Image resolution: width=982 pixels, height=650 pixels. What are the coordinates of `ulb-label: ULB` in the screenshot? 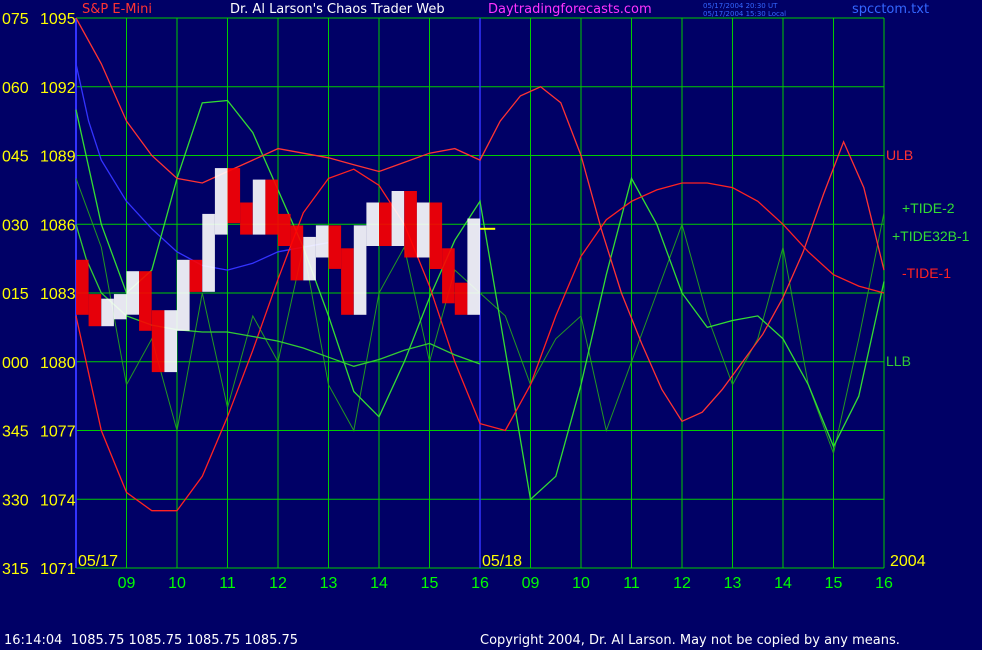 It's located at (899, 155).